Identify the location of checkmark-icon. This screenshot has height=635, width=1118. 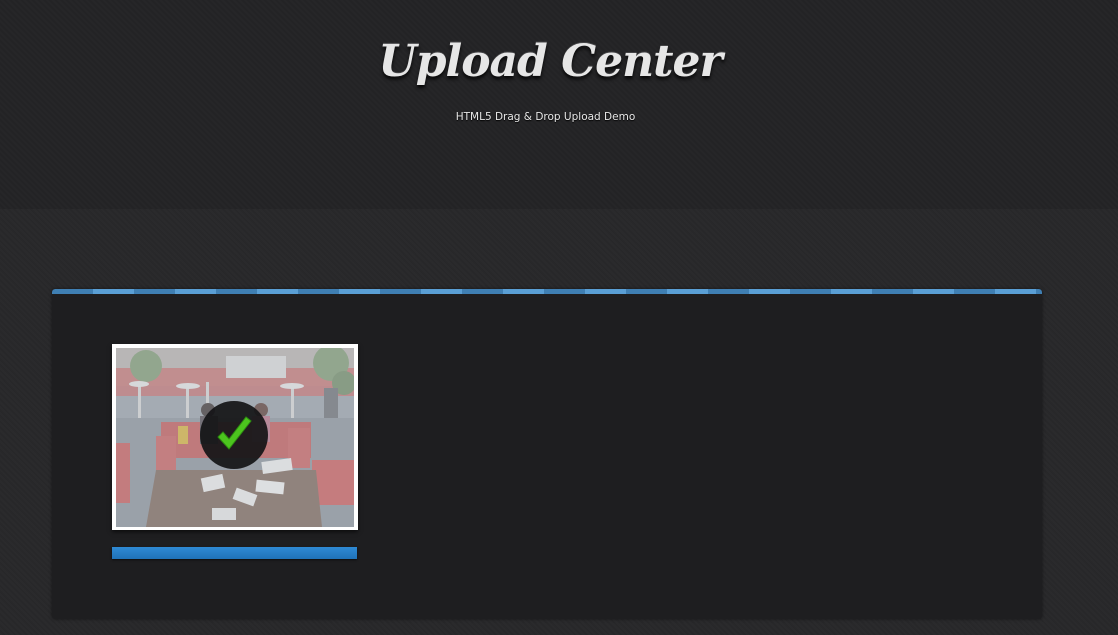
(234, 433).